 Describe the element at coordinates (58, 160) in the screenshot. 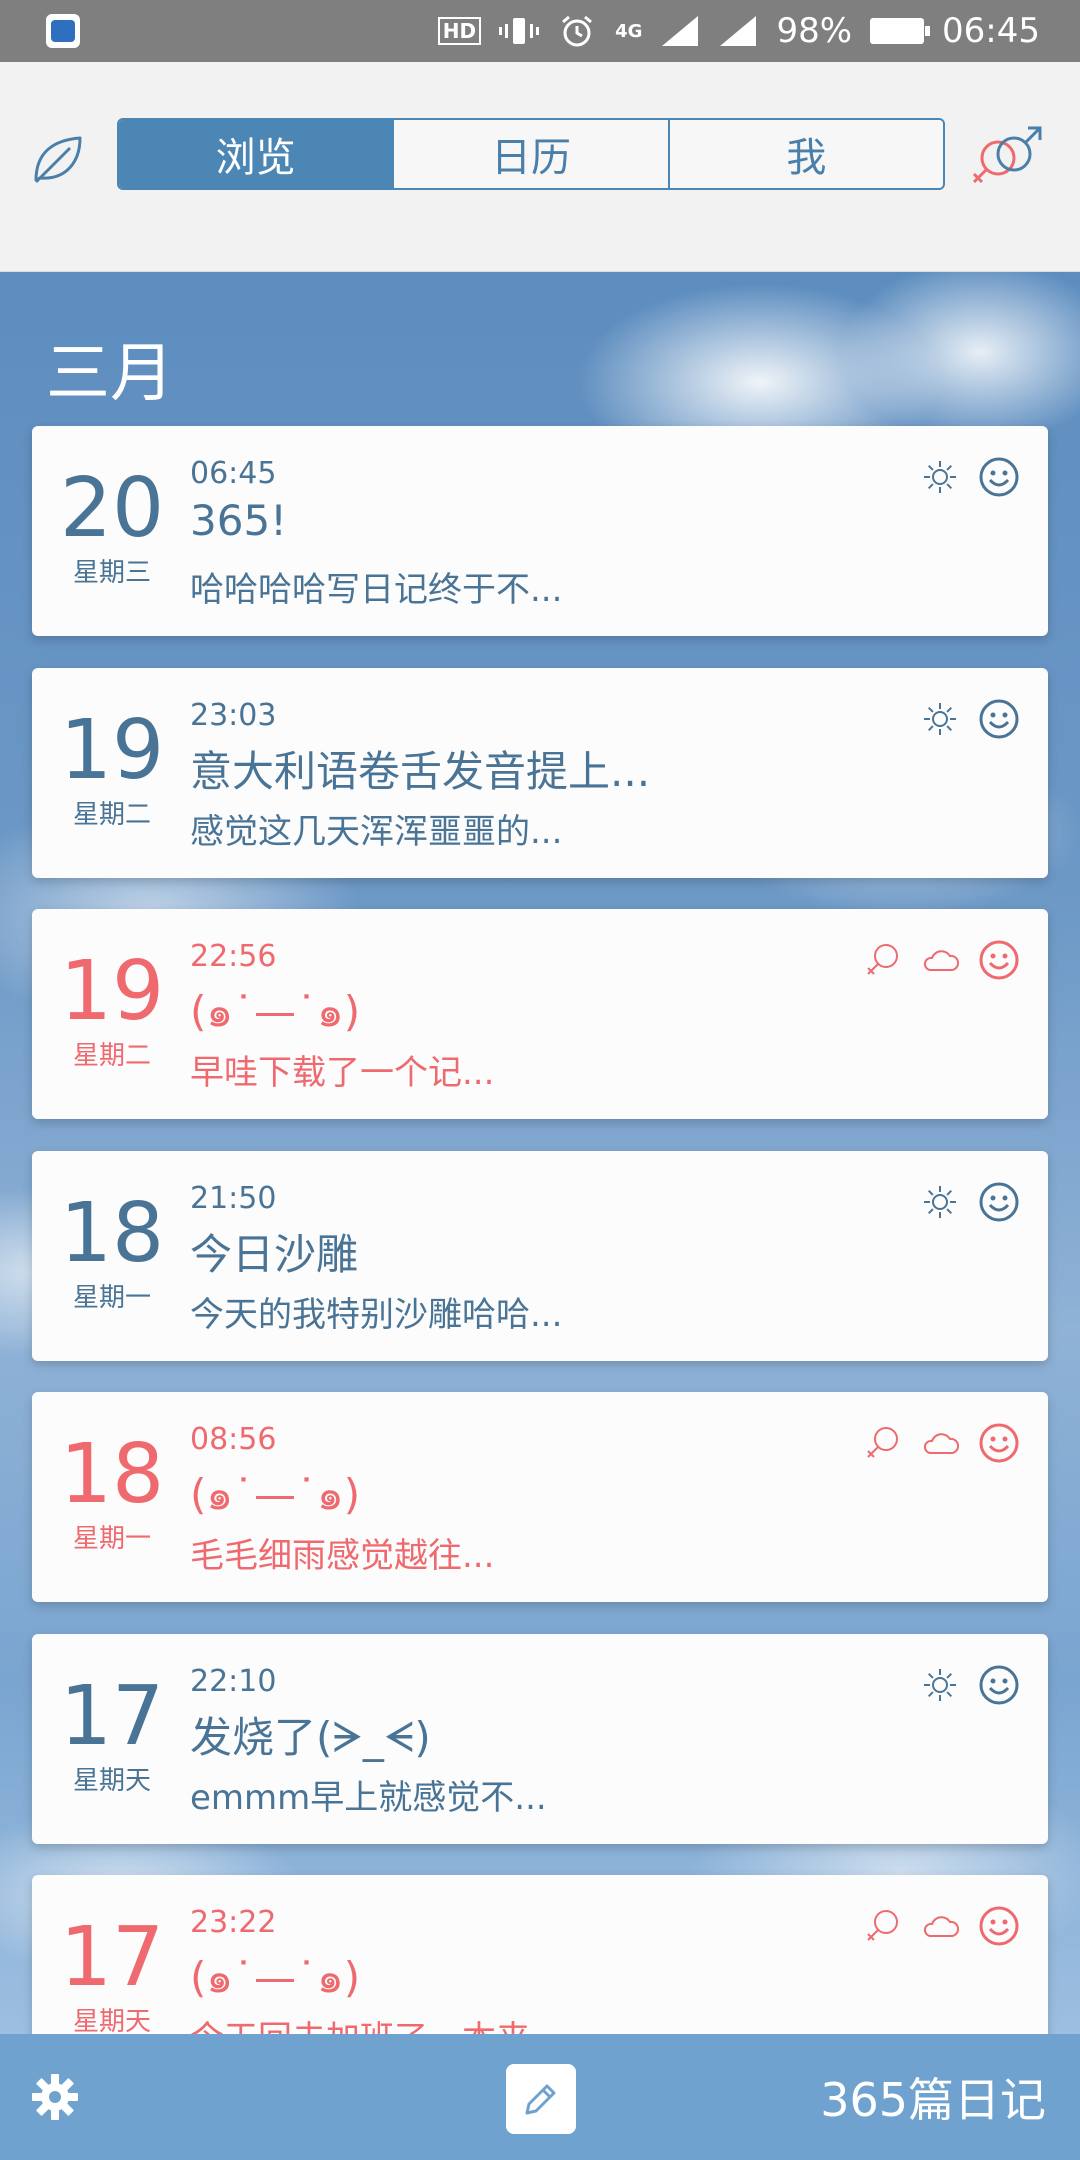

I see `leaf-icon` at that location.